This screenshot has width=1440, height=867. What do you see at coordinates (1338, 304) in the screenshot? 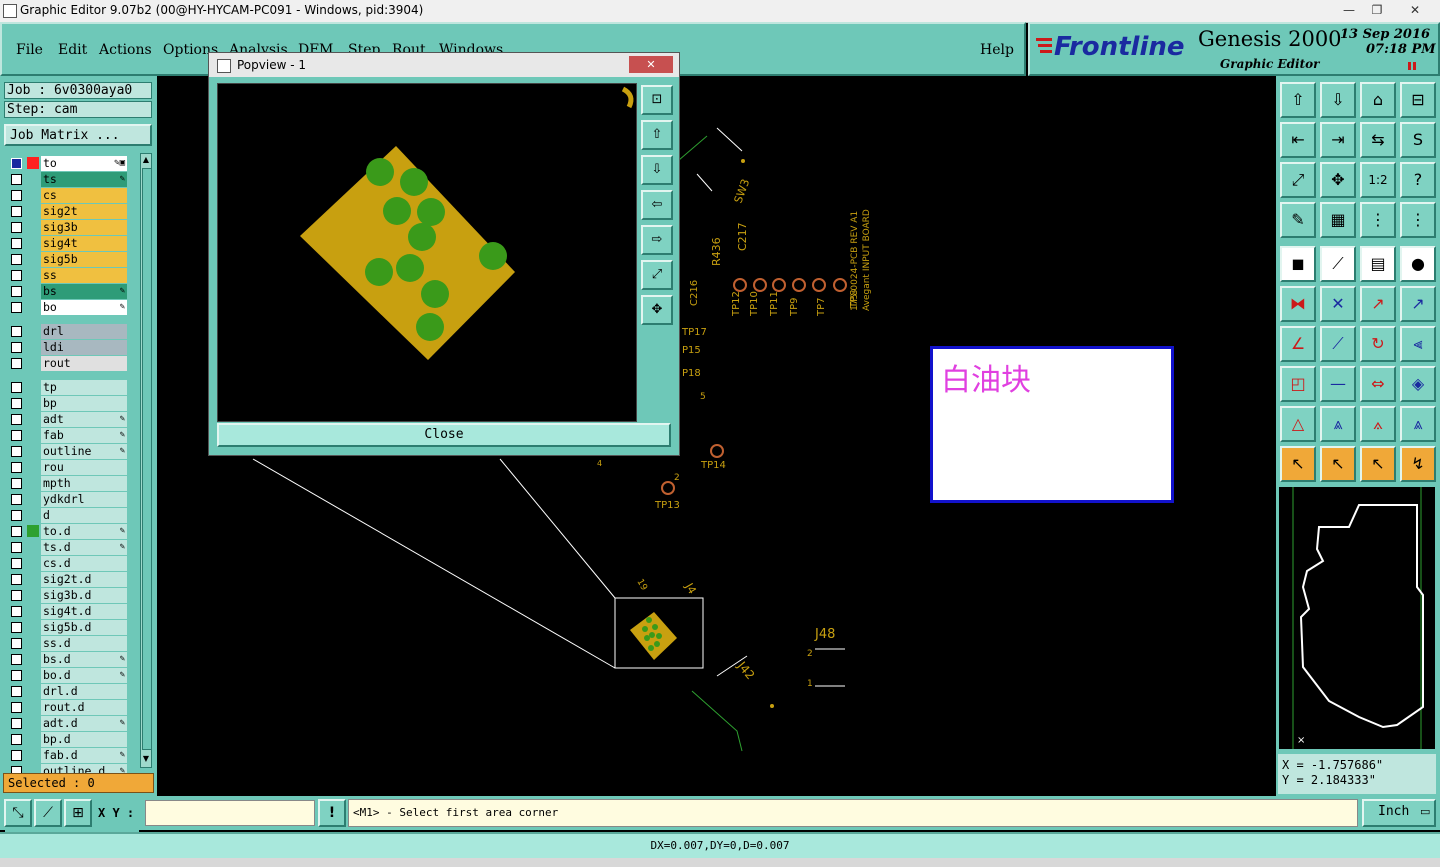
I see `cross-icon: ✕` at bounding box center [1338, 304].